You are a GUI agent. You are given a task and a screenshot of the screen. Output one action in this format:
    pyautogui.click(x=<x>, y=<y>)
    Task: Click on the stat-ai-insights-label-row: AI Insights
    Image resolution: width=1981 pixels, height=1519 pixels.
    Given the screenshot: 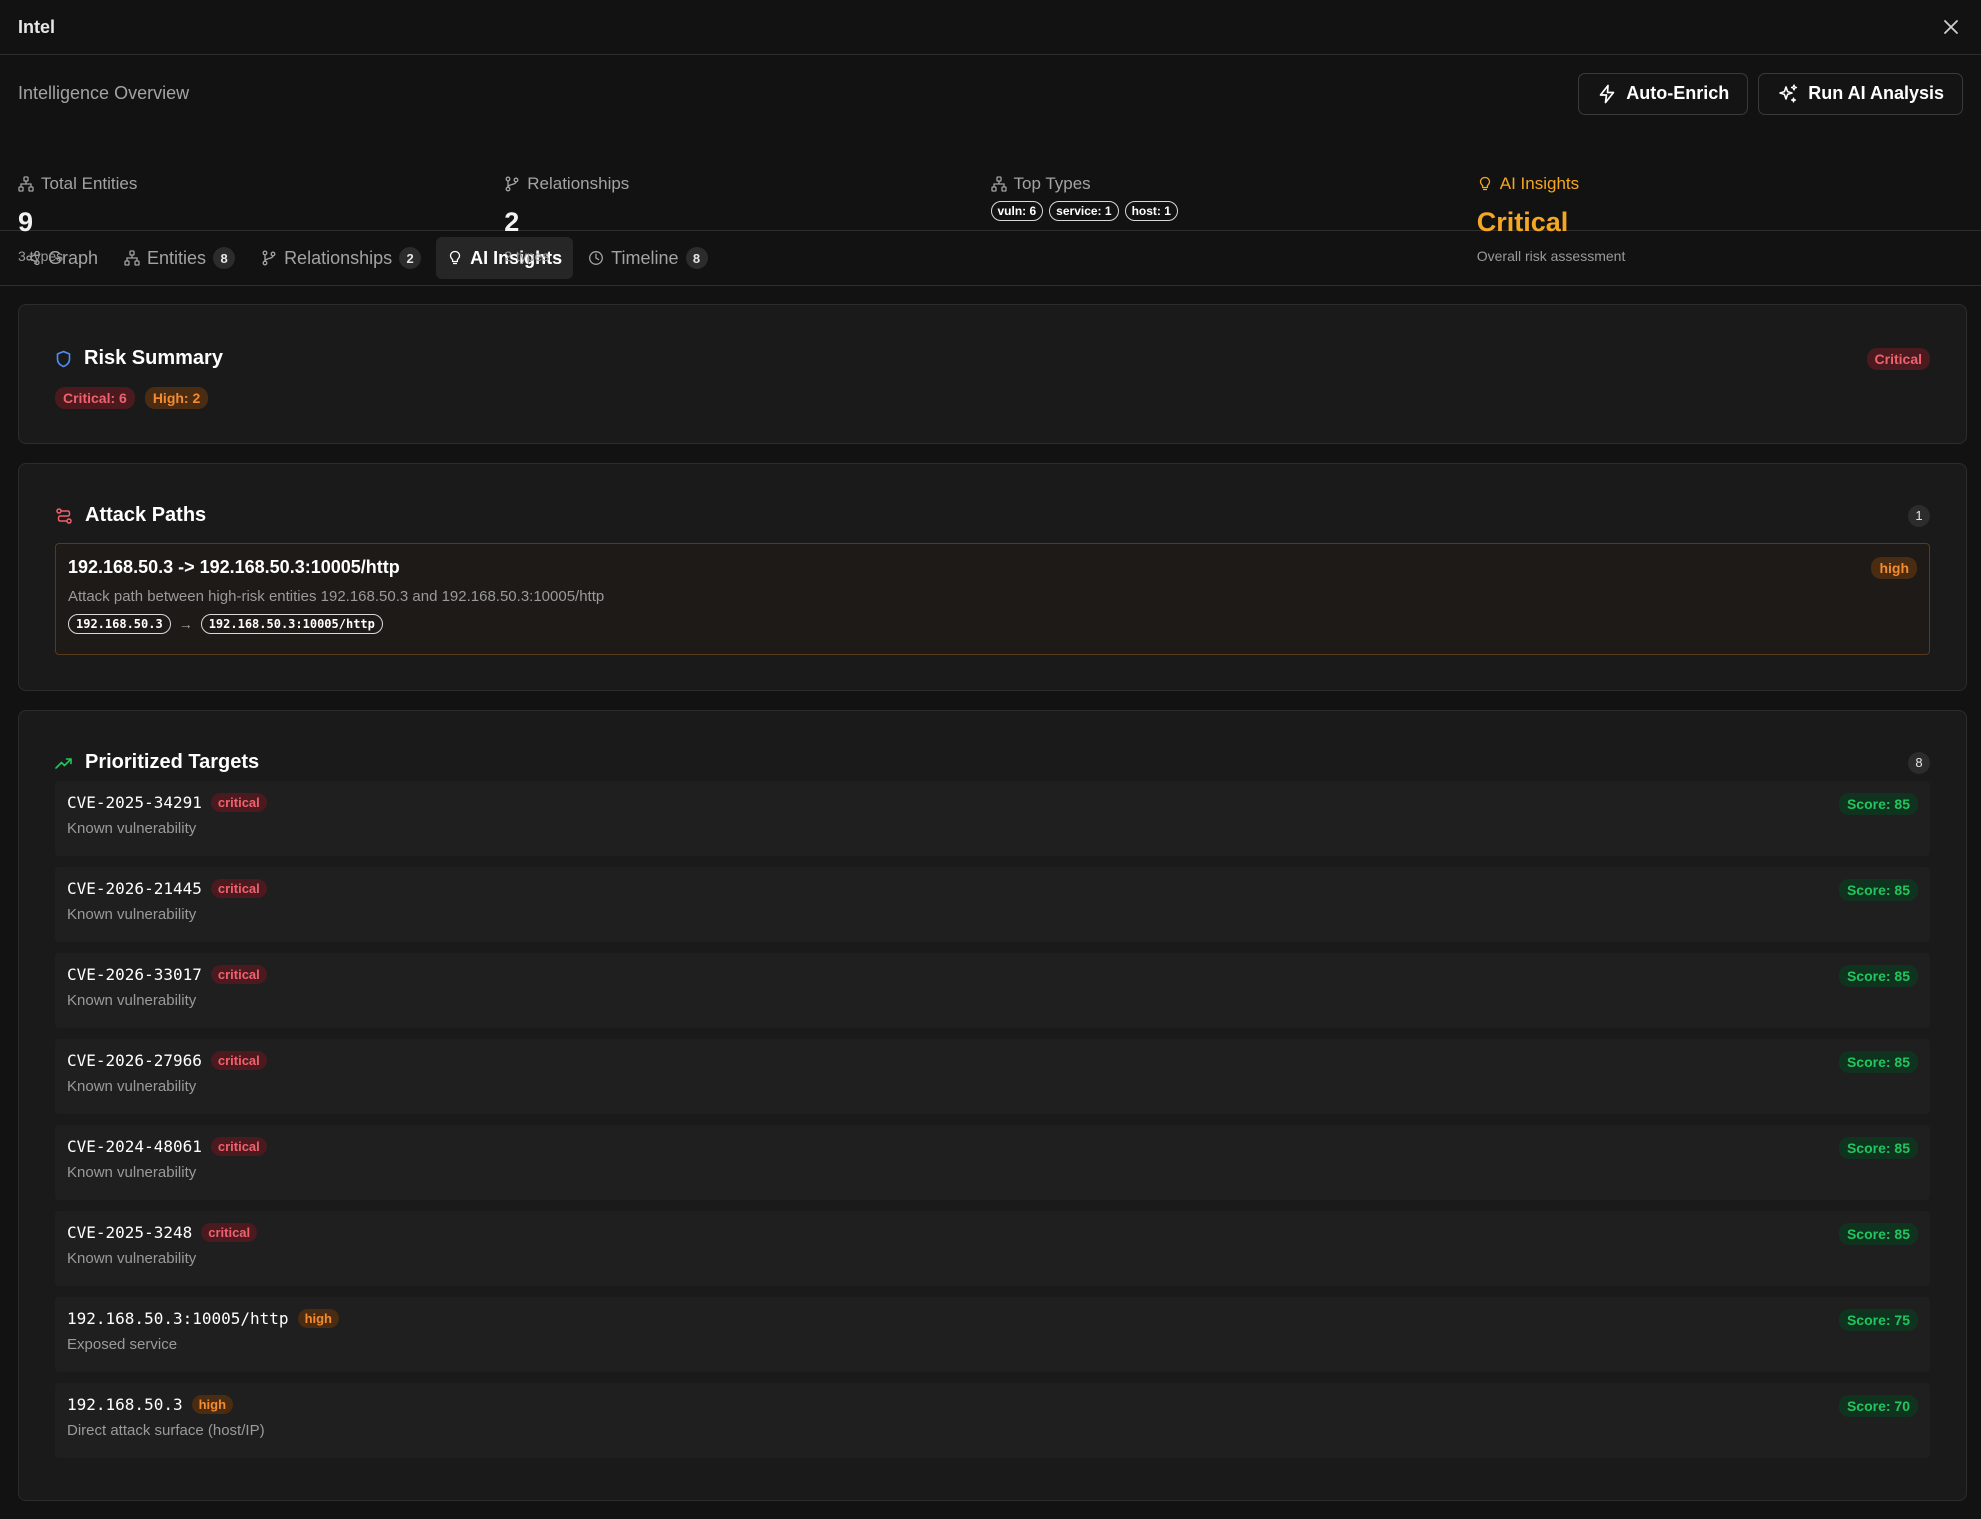 What is the action you would take?
    pyautogui.click(x=1720, y=184)
    